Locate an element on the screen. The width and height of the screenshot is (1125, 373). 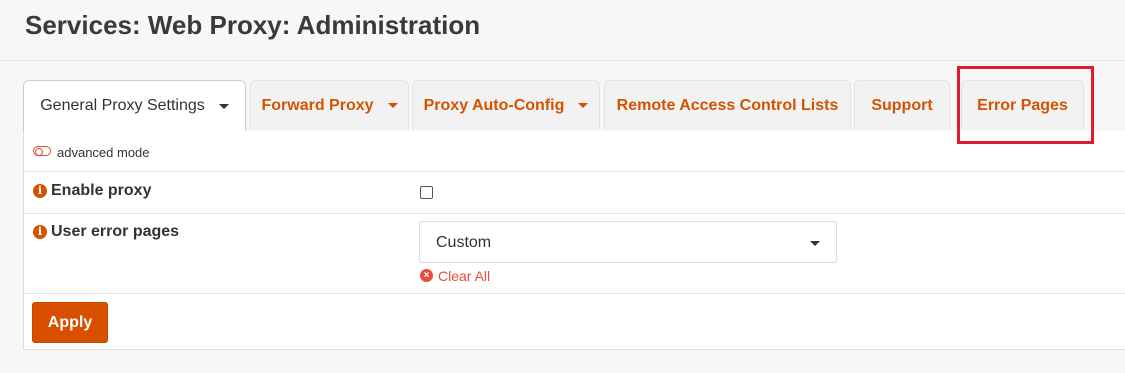
tab-error-pages: Error Pages is located at coordinates (1022, 105).